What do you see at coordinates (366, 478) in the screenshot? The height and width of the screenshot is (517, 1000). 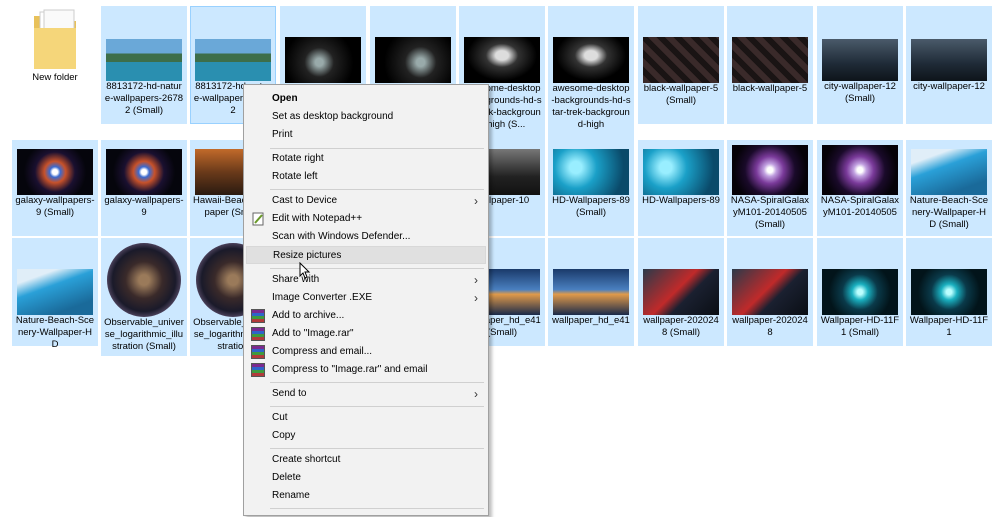 I see `menu-item-delete: Delete` at bounding box center [366, 478].